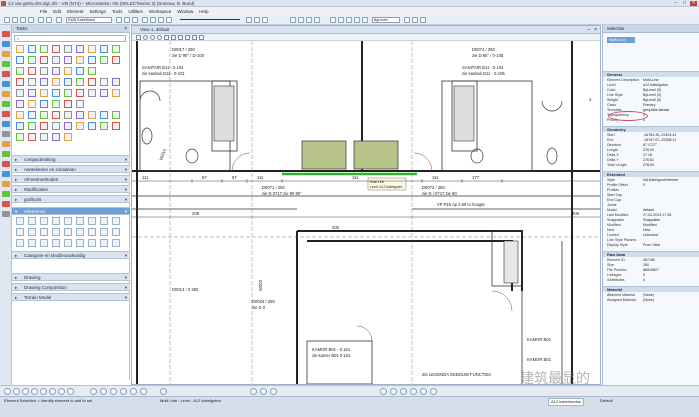 This screenshot has height=417, width=699. I want to click on property-row: Assigned Material (None), so click(651, 300).